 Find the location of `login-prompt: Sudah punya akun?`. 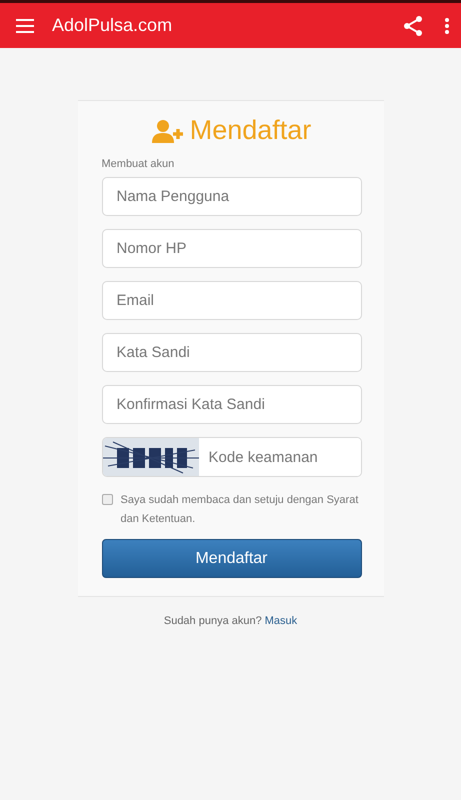

login-prompt: Sudah punya akun? is located at coordinates (213, 621).